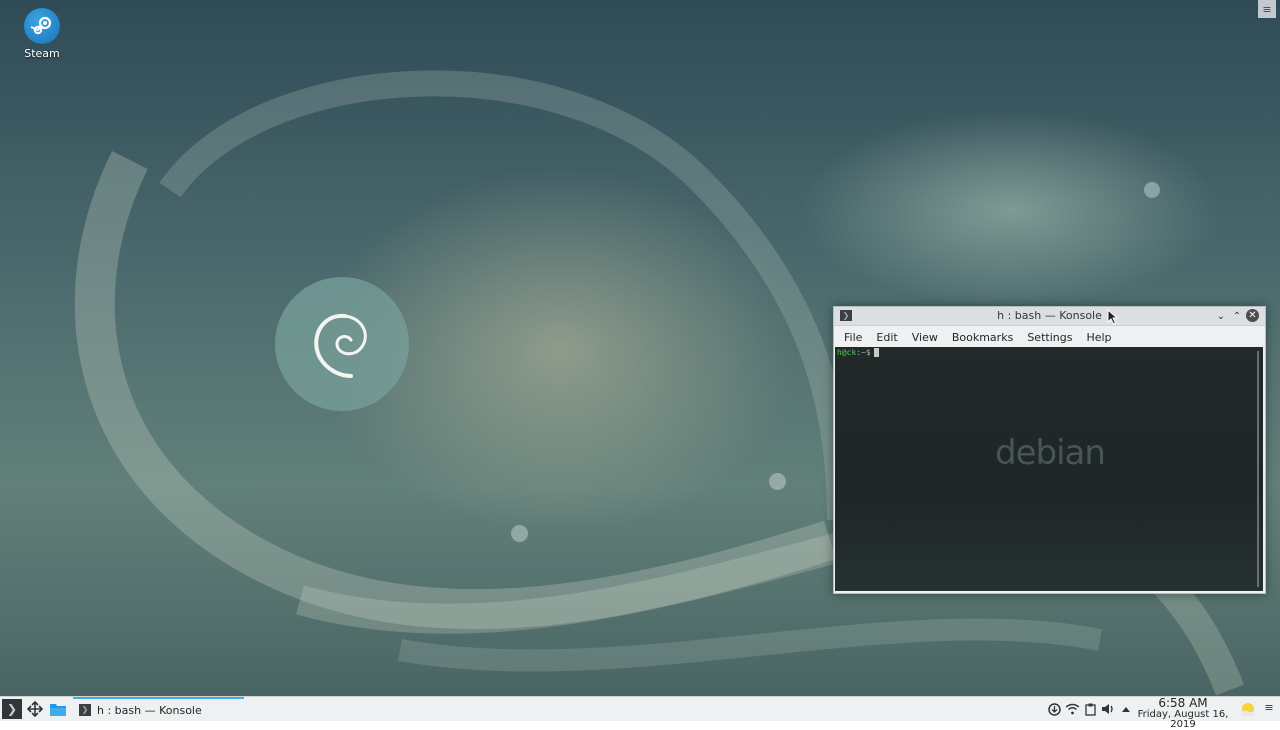 The image size is (1280, 730). I want to click on menu-help: Help, so click(1098, 337).